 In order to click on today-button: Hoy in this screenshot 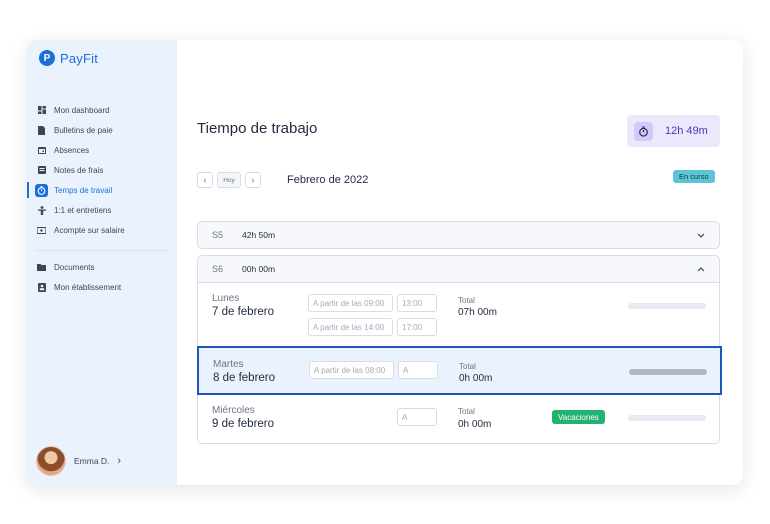, I will do `click(229, 180)`.